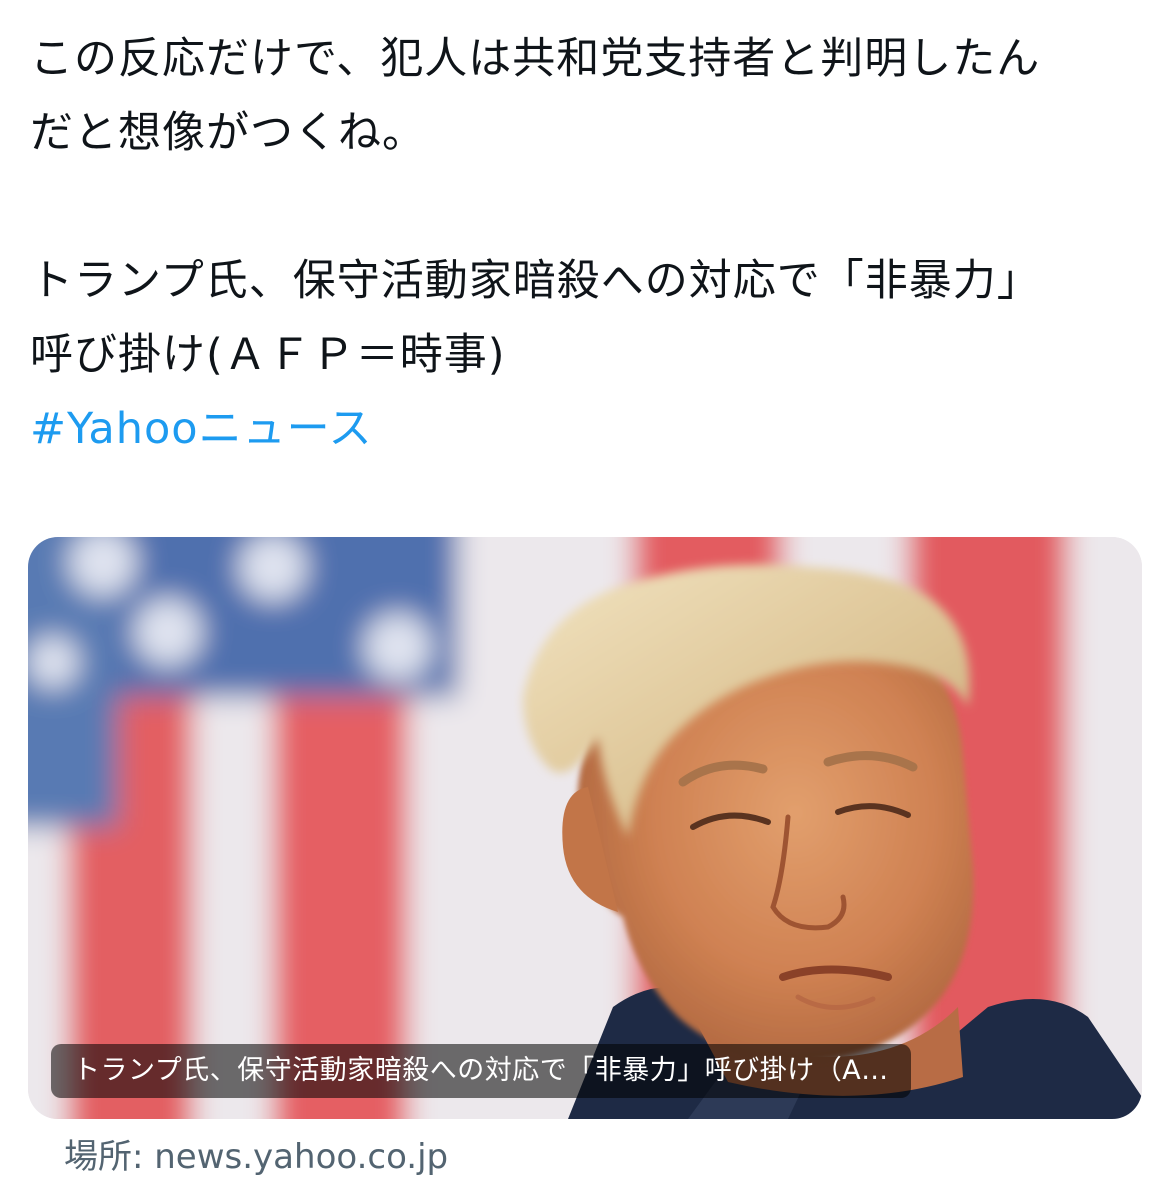 The height and width of the screenshot is (1197, 1170). Describe the element at coordinates (535, 281) in the screenshot. I see `tweet-text-line: トランプ氏、保守活動家暗殺への対応で「非暴力」` at that location.